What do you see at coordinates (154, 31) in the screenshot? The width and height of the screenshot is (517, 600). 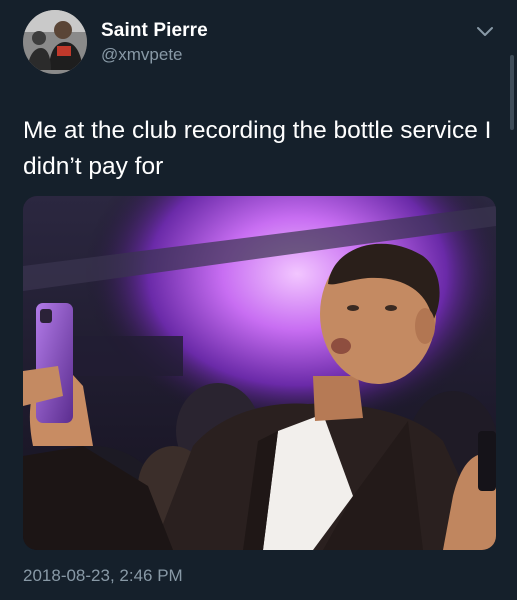 I see `display-name: Saint Pierre` at bounding box center [154, 31].